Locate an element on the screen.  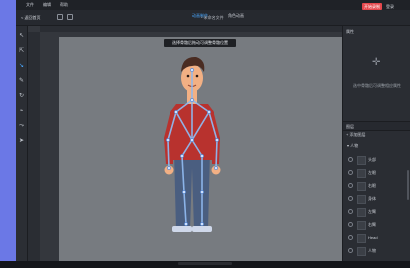
layer-item: Head is located at coordinates (378, 237).